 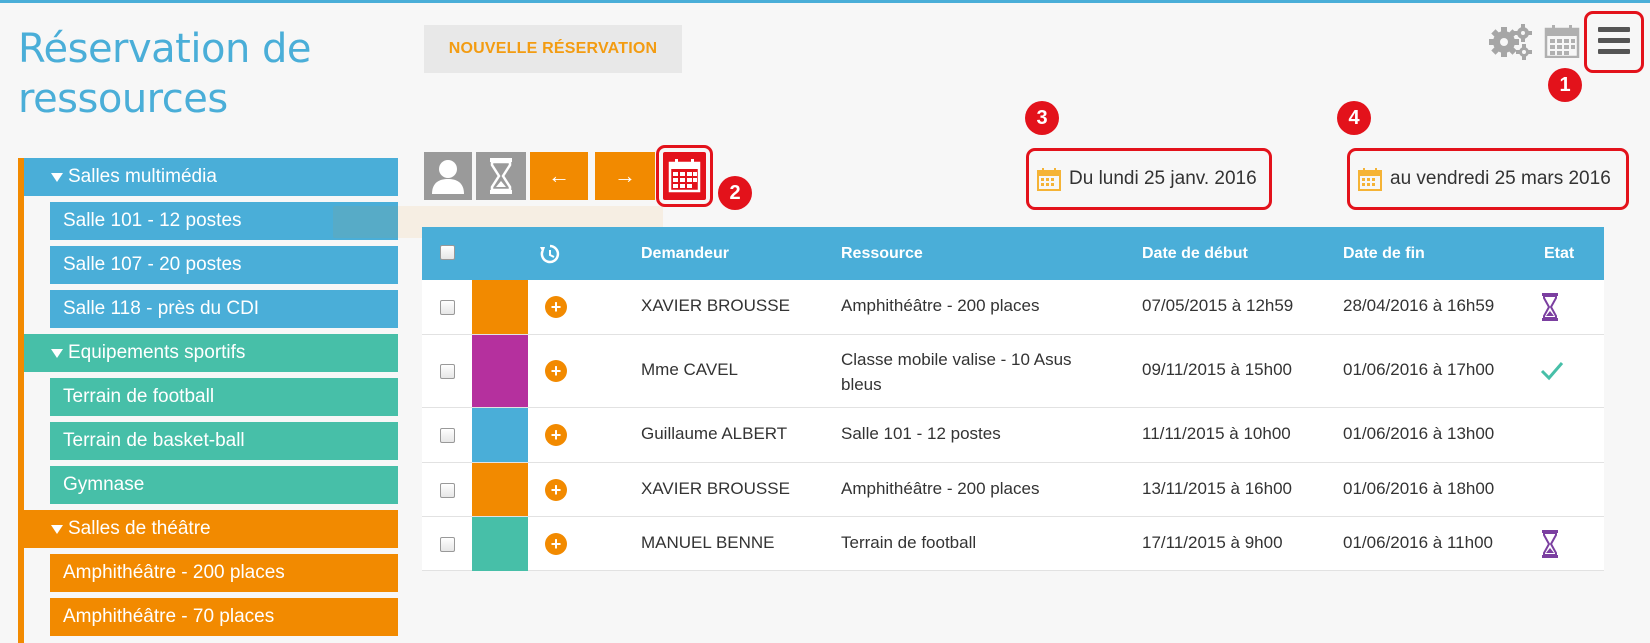 I want to click on sidebar-item-terrain-football: Terrain de football, so click(x=224, y=397).